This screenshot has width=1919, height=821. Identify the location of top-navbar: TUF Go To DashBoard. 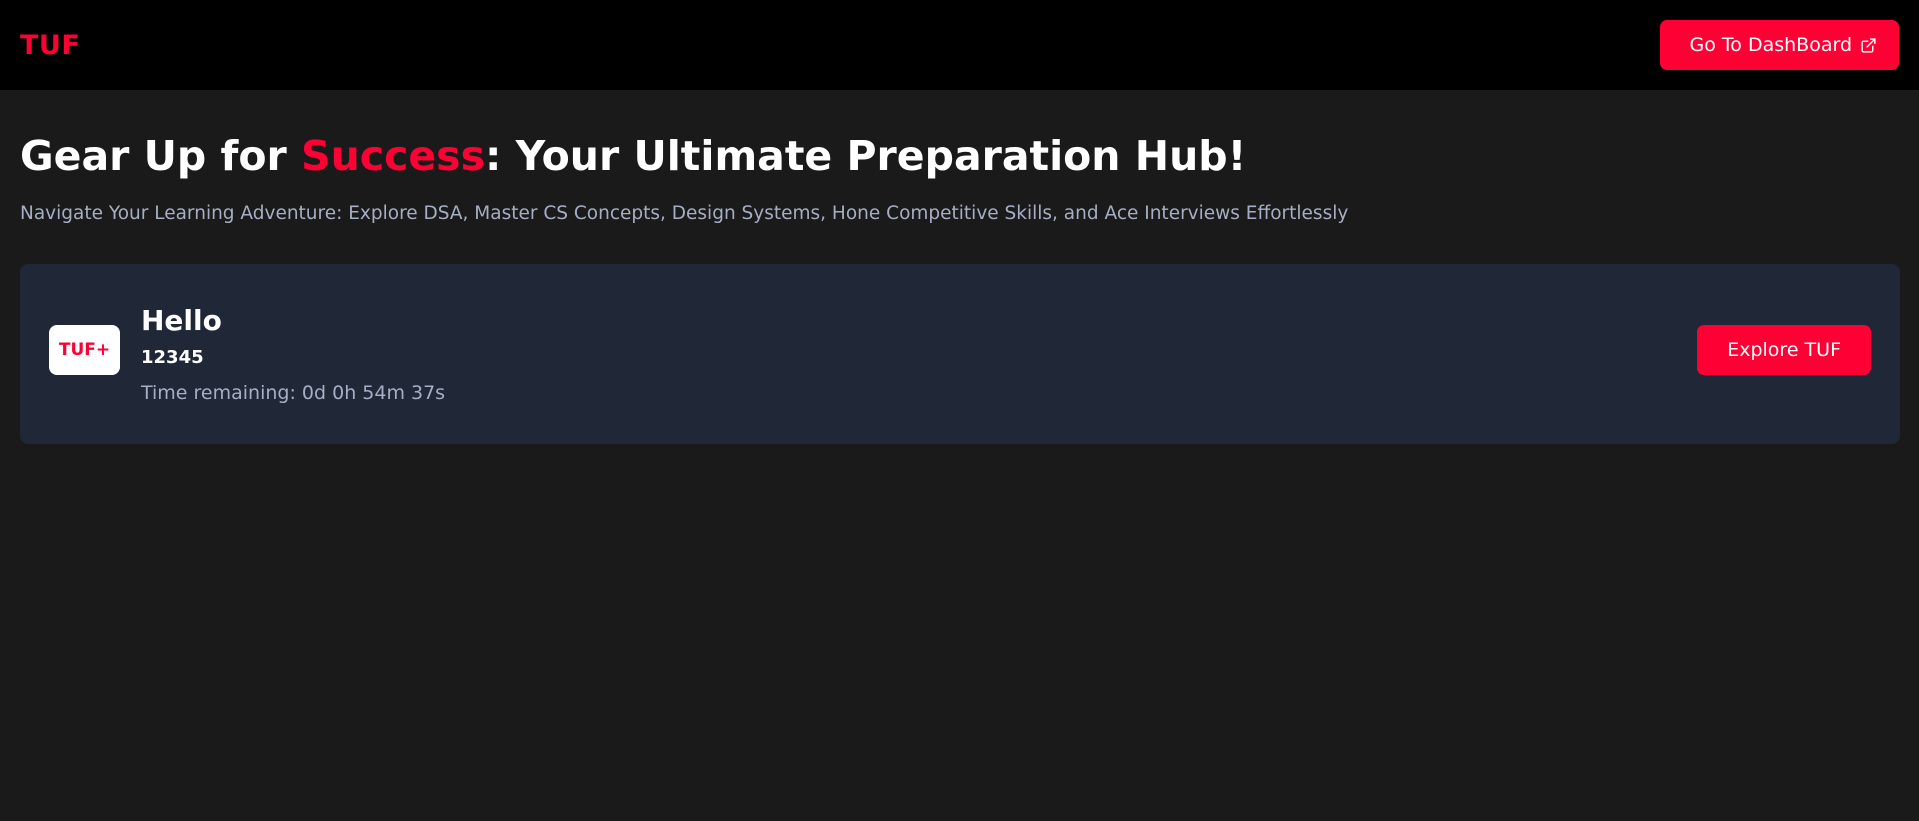
(959, 45).